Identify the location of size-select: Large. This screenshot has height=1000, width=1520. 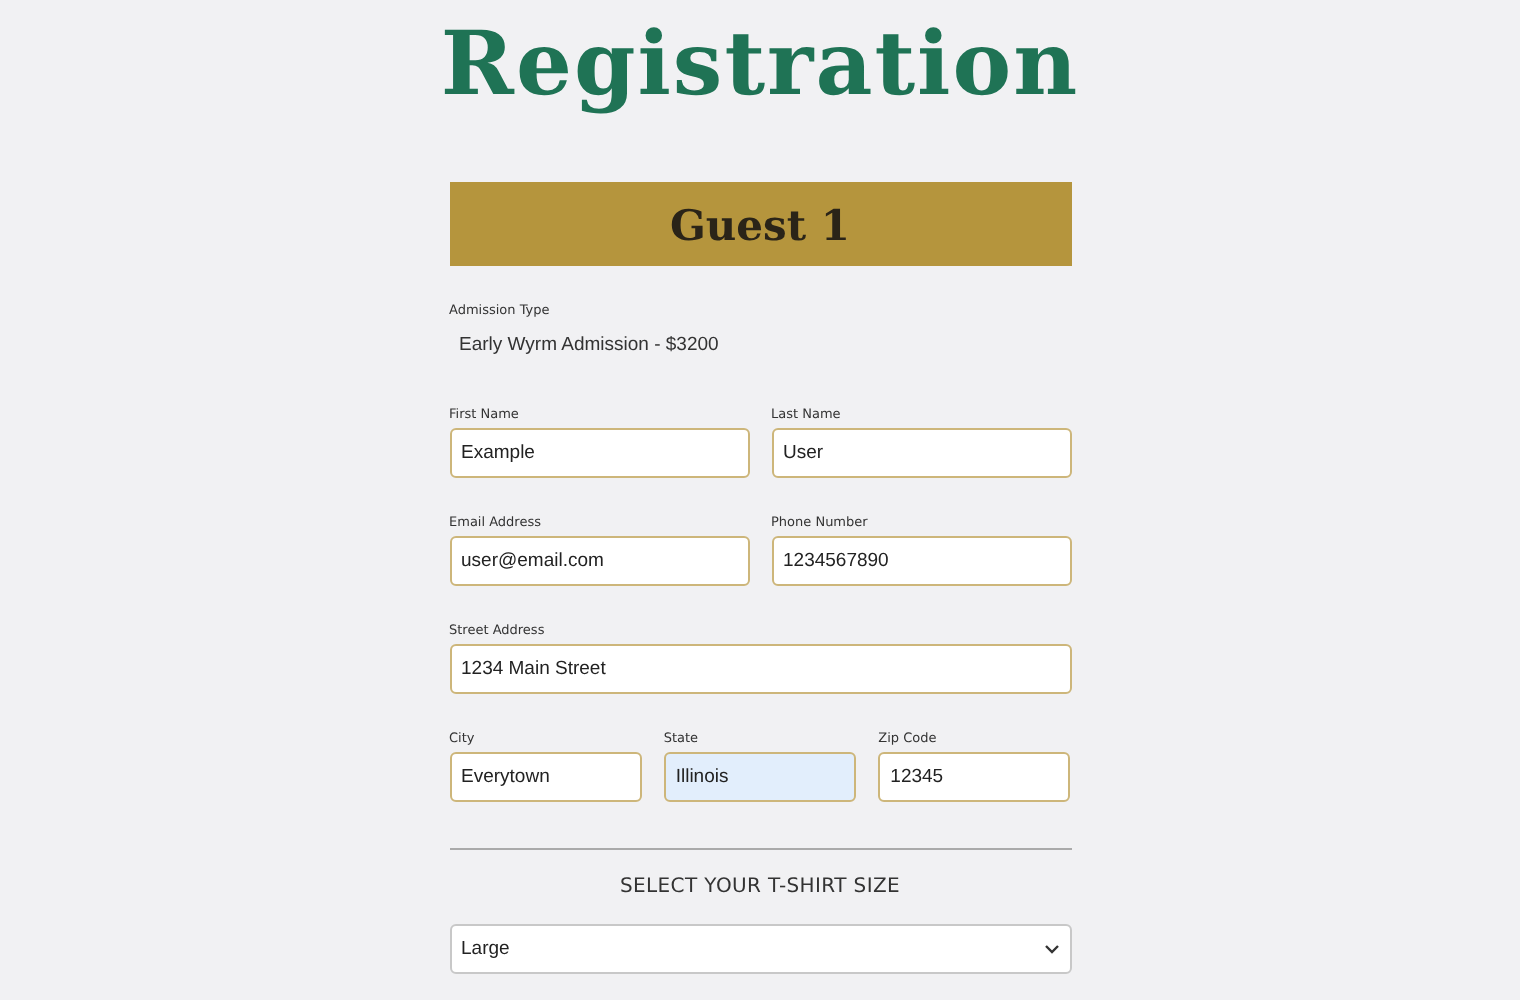
(760, 949).